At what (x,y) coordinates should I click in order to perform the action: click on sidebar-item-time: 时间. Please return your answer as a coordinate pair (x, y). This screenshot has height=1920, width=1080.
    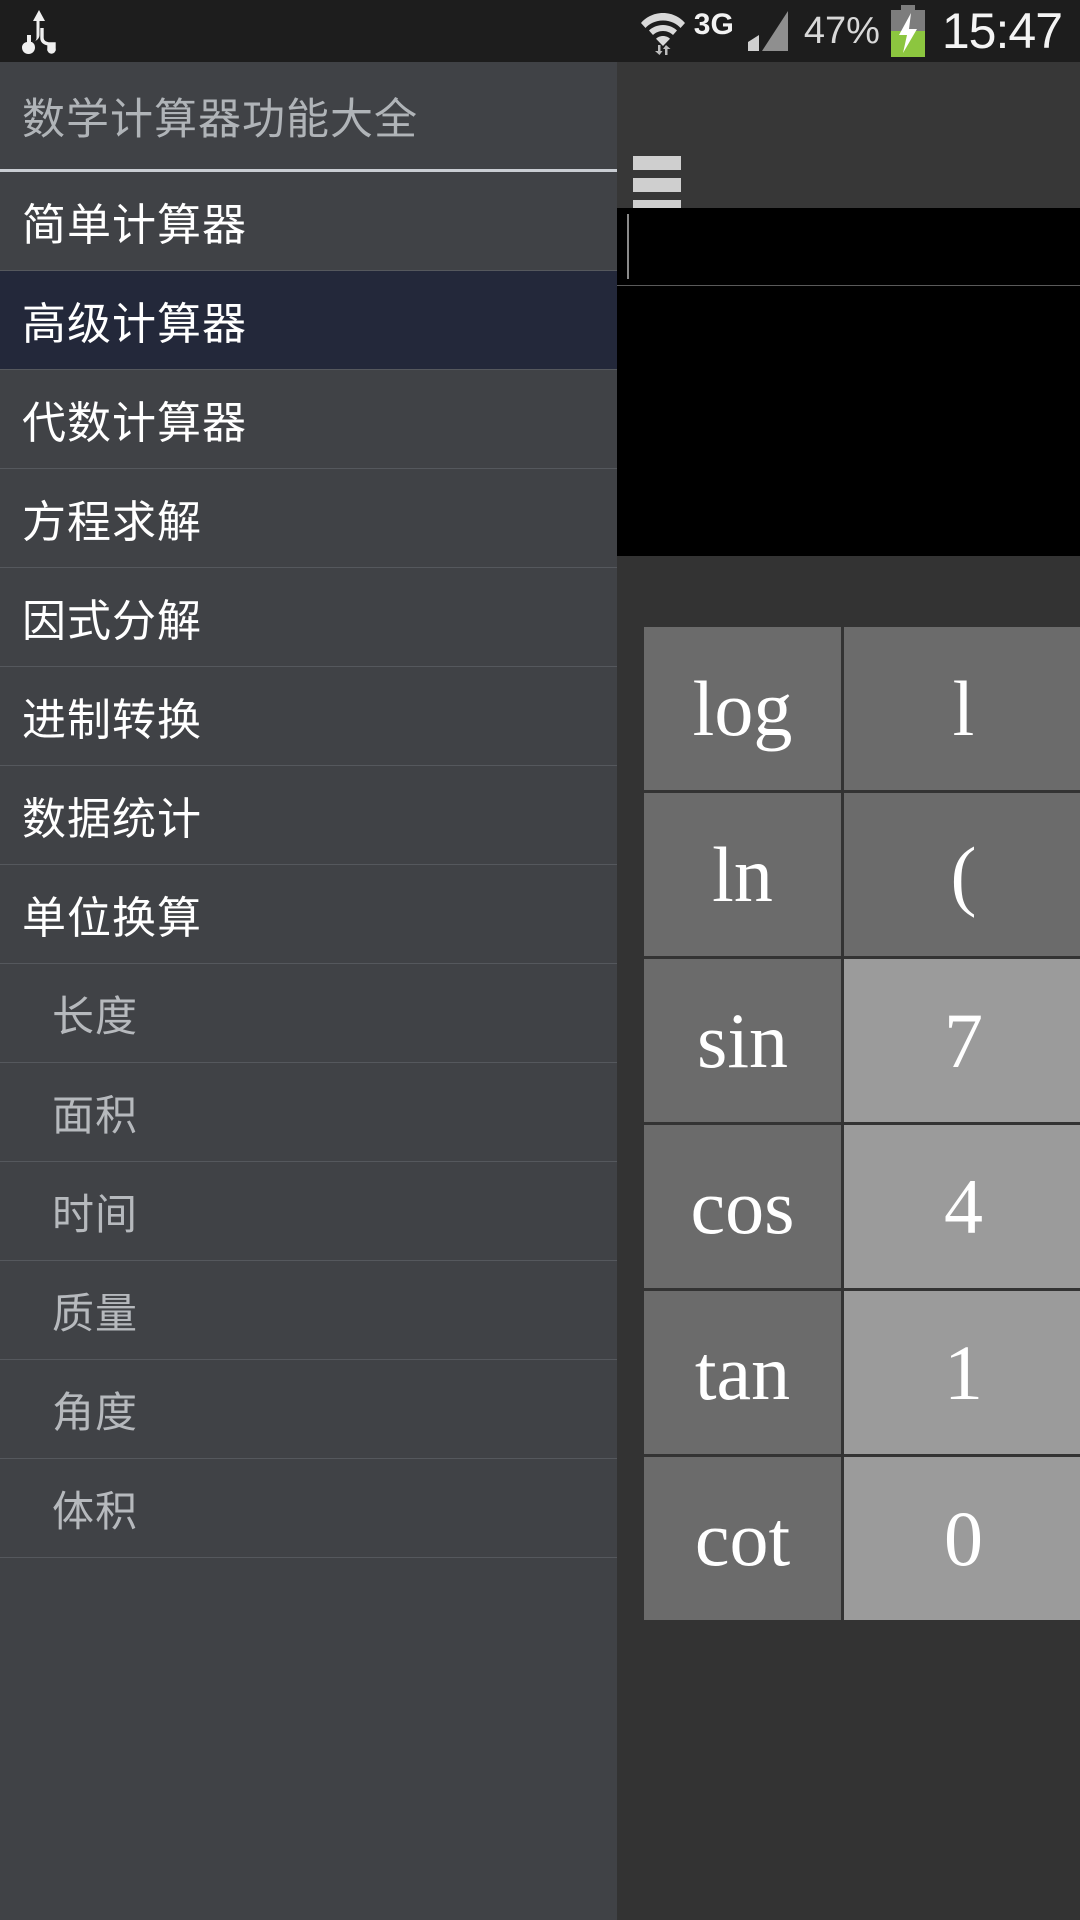
    Looking at the image, I should click on (308, 1211).